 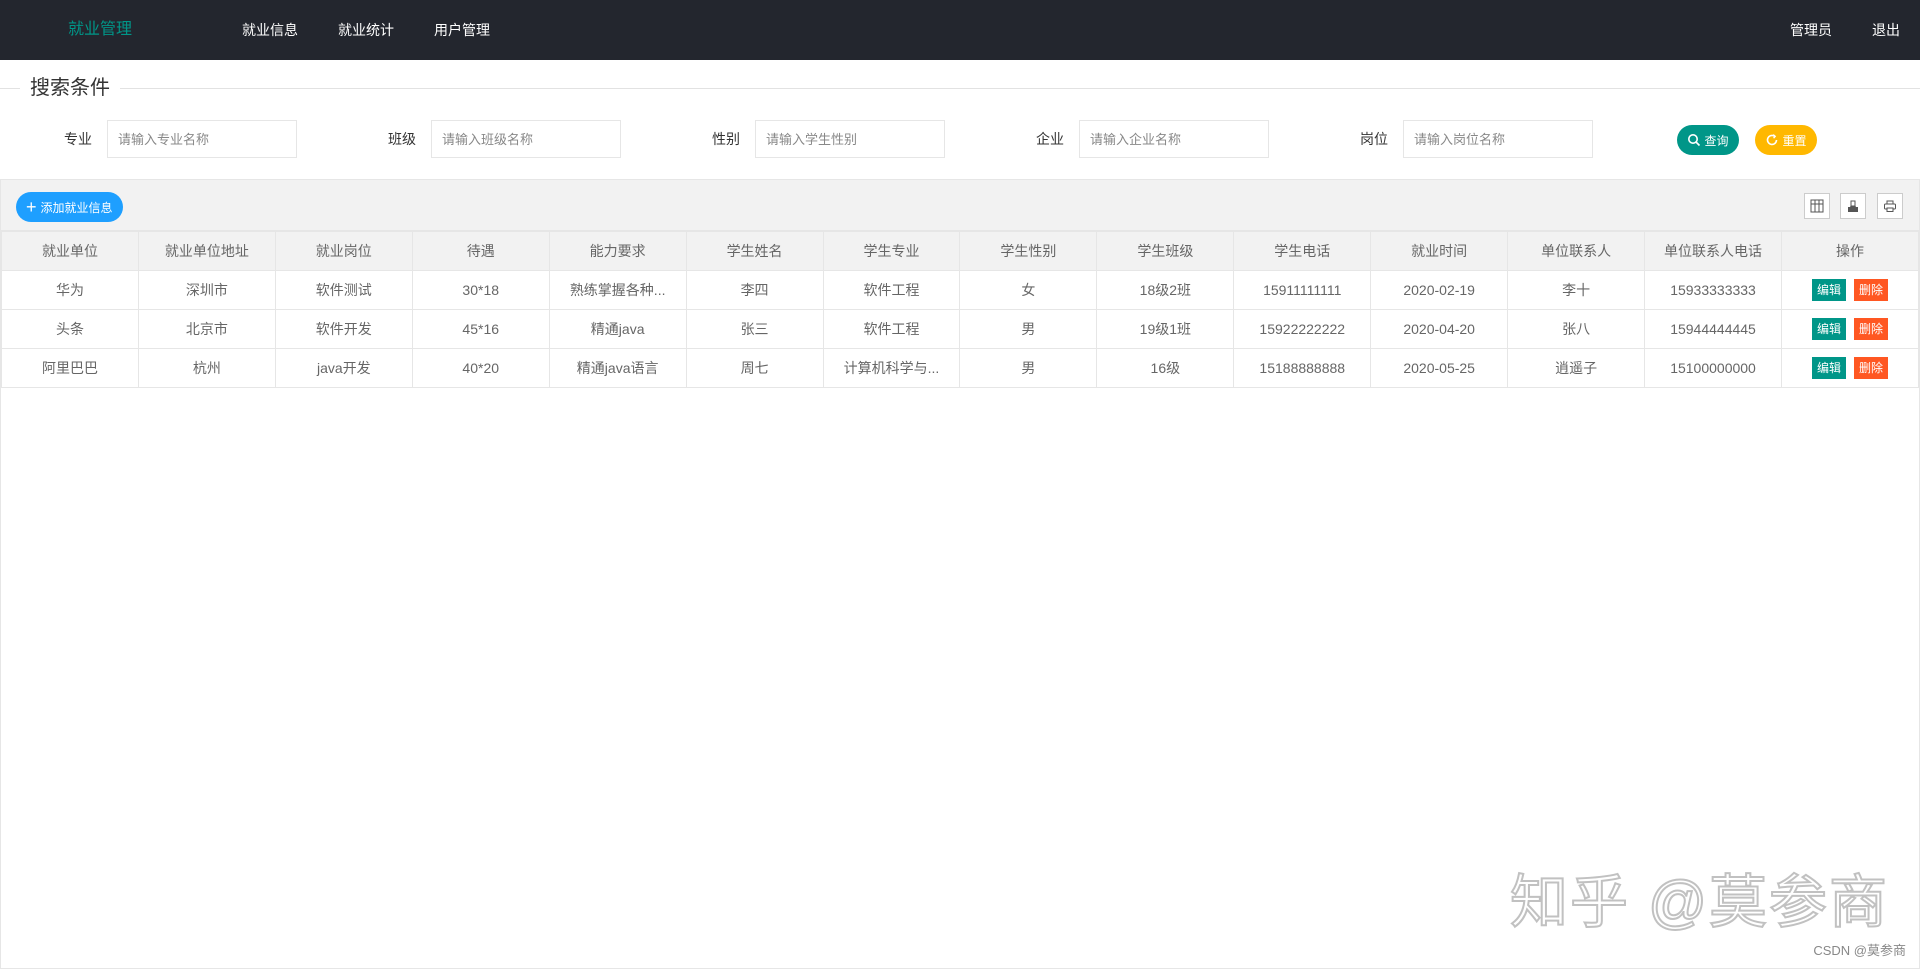 What do you see at coordinates (31, 207) in the screenshot?
I see `plus-icon: +` at bounding box center [31, 207].